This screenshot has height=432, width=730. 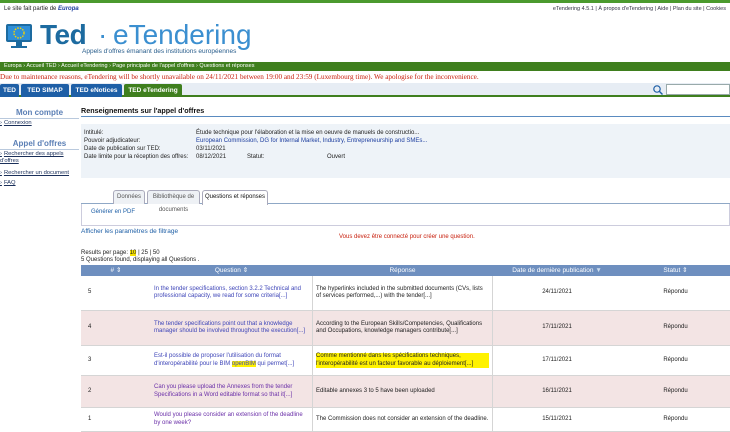 What do you see at coordinates (256, 157) in the screenshot?
I see `info-status-label: Statut:` at bounding box center [256, 157].